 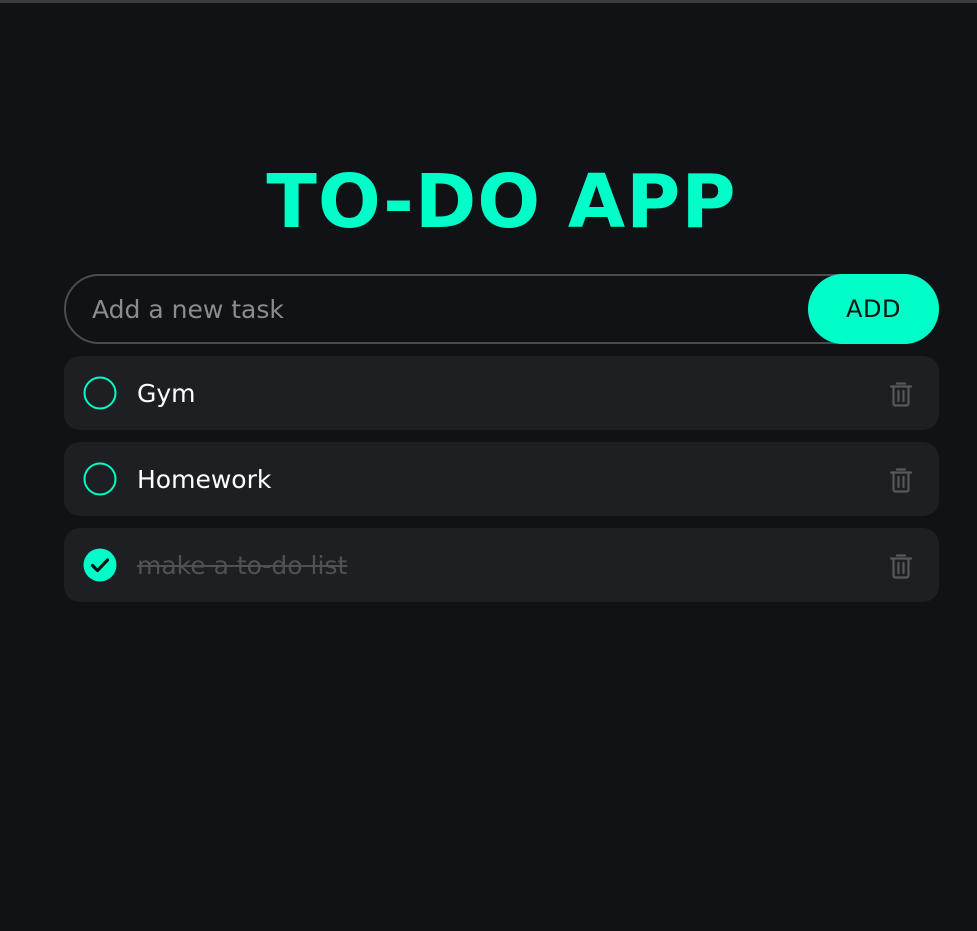 I want to click on task-text: make a to-do list, so click(x=242, y=565).